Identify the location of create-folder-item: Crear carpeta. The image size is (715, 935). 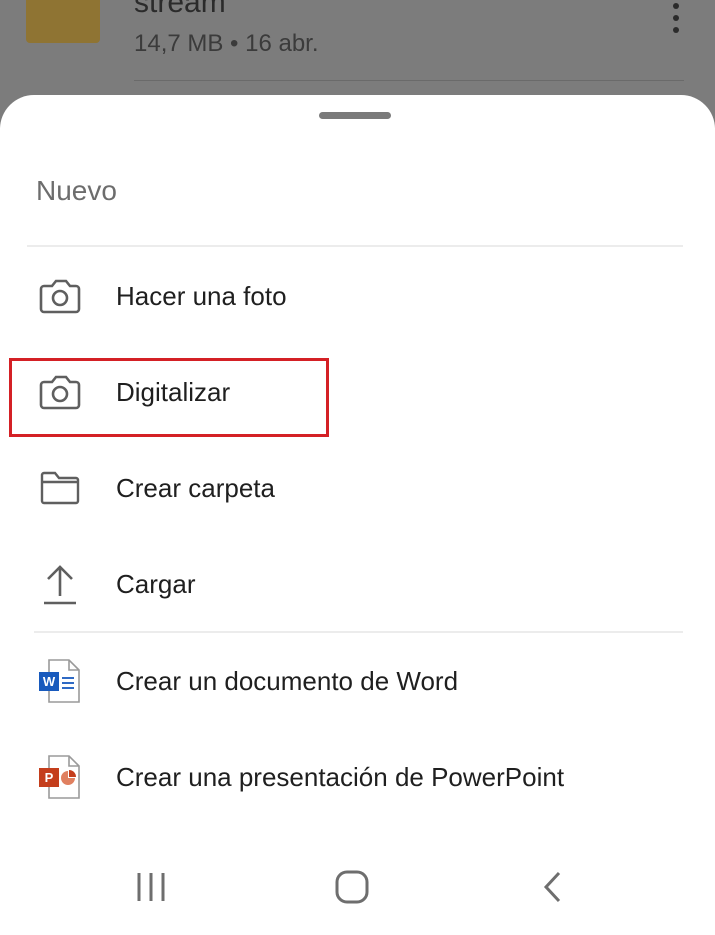
(357, 488).